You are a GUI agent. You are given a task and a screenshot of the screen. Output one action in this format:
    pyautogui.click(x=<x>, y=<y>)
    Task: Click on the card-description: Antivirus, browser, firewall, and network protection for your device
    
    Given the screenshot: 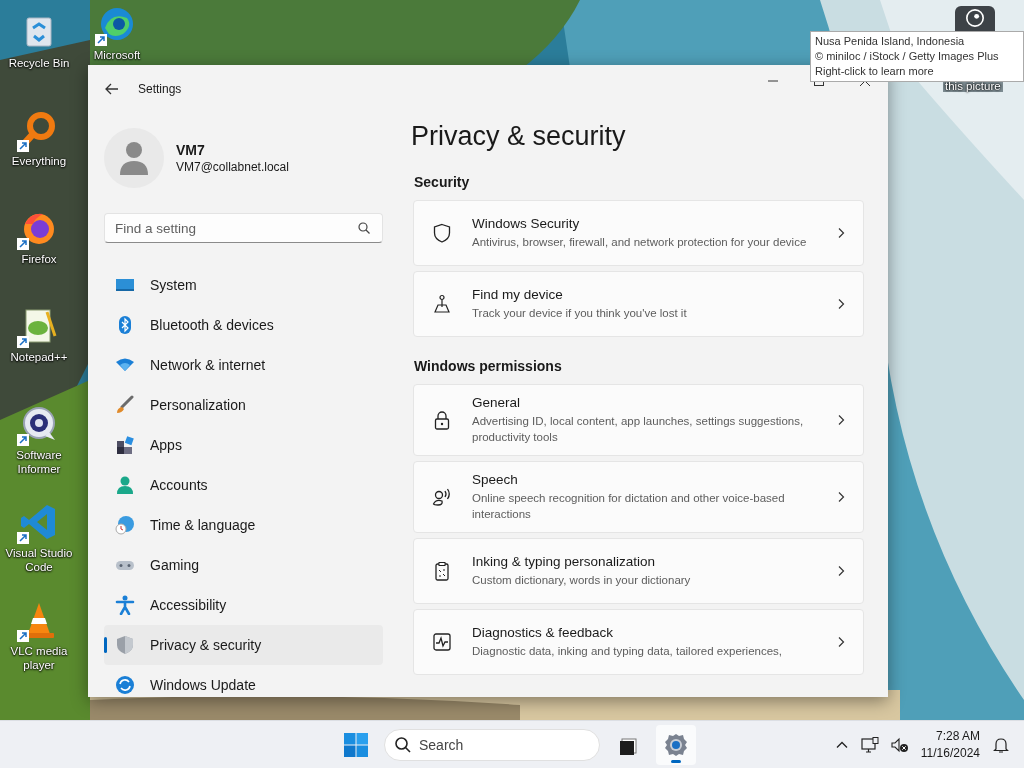 What is the action you would take?
    pyautogui.click(x=640, y=242)
    